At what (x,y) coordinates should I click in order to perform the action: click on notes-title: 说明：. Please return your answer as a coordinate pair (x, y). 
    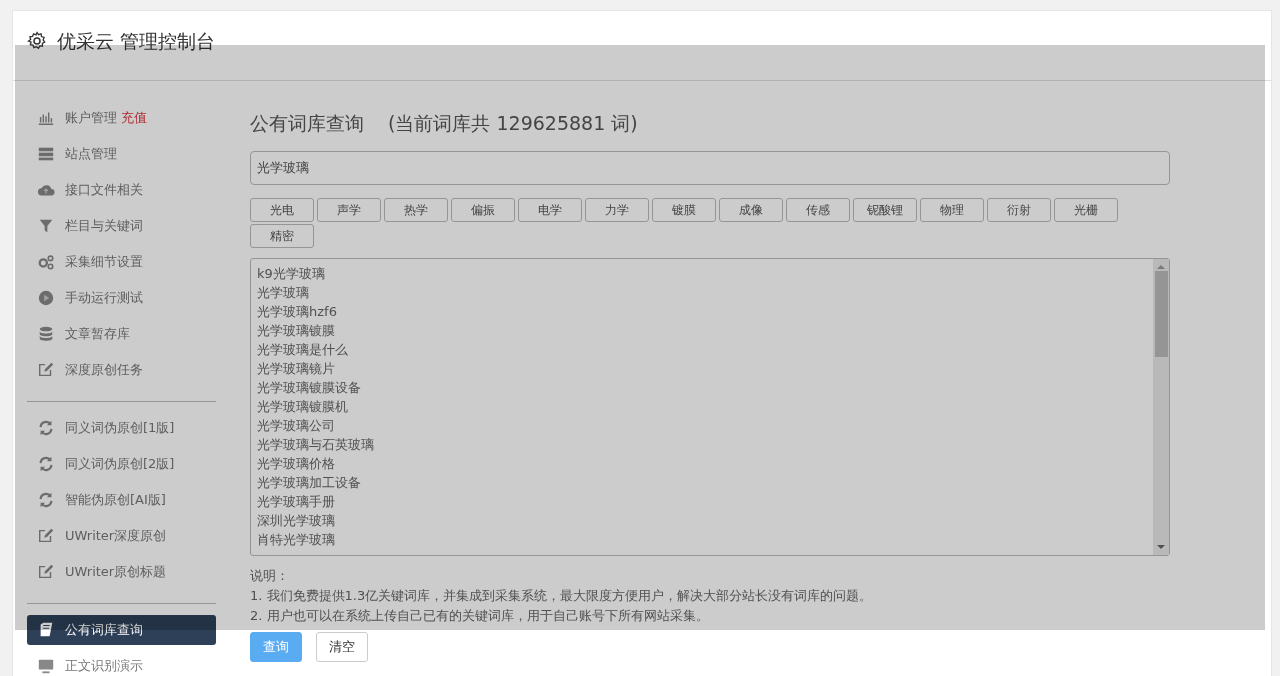
    Looking at the image, I should click on (270, 576).